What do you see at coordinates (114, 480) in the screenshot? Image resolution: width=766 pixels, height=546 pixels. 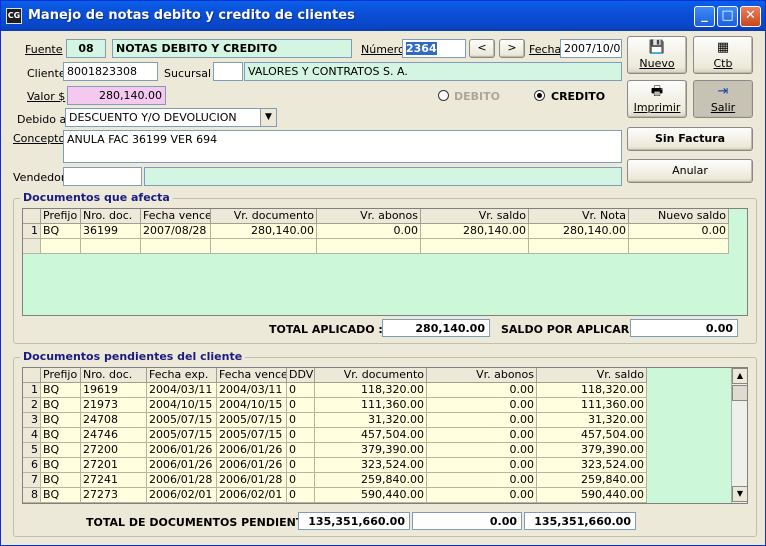 I see `cell-nrodoc: 27241` at bounding box center [114, 480].